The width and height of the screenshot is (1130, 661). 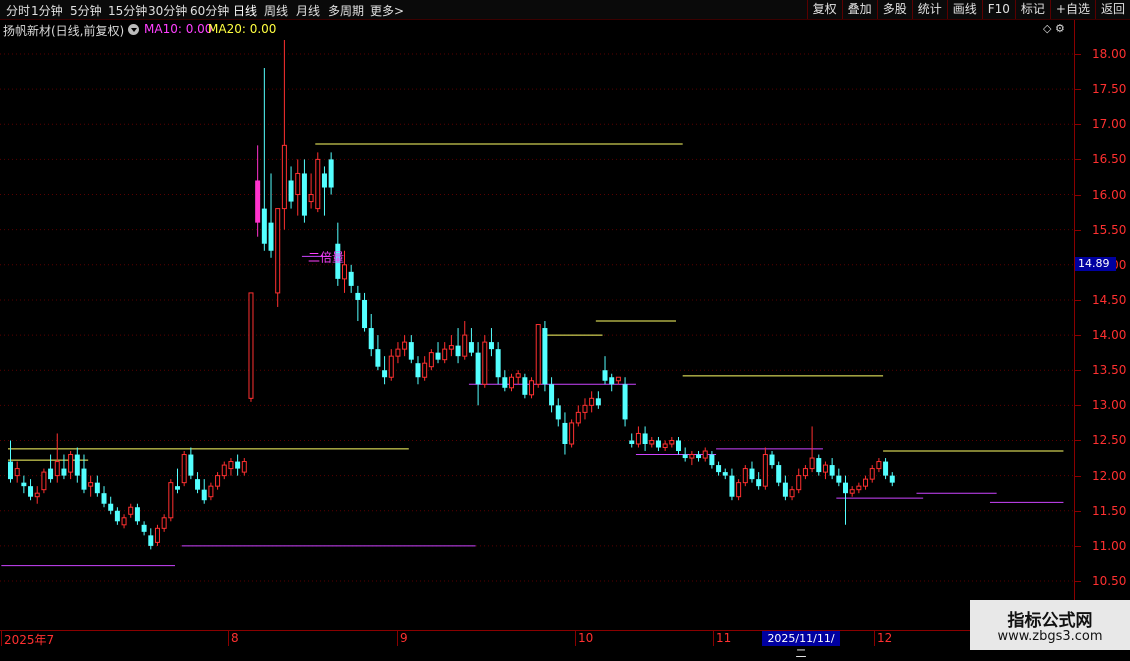 What do you see at coordinates (18, 10) in the screenshot?
I see `period-tab-fenshi: 分时` at bounding box center [18, 10].